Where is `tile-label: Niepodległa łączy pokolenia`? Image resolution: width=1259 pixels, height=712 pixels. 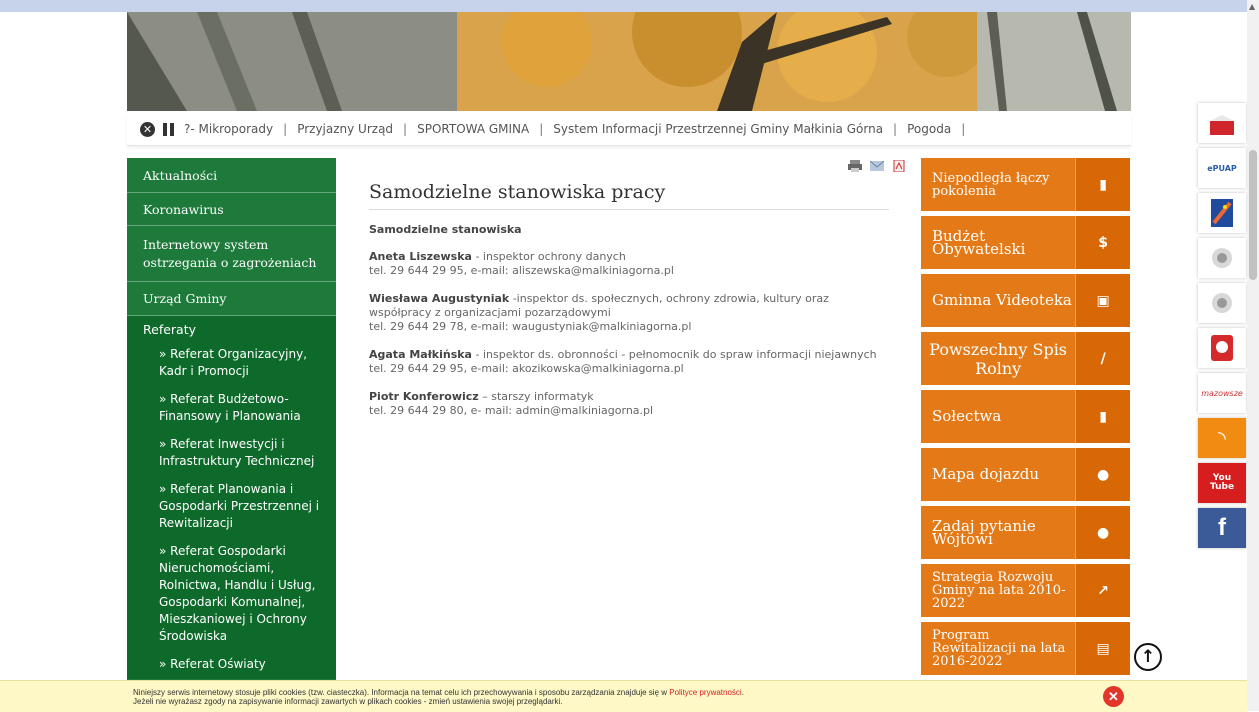 tile-label: Niepodległa łączy pokolenia is located at coordinates (991, 184).